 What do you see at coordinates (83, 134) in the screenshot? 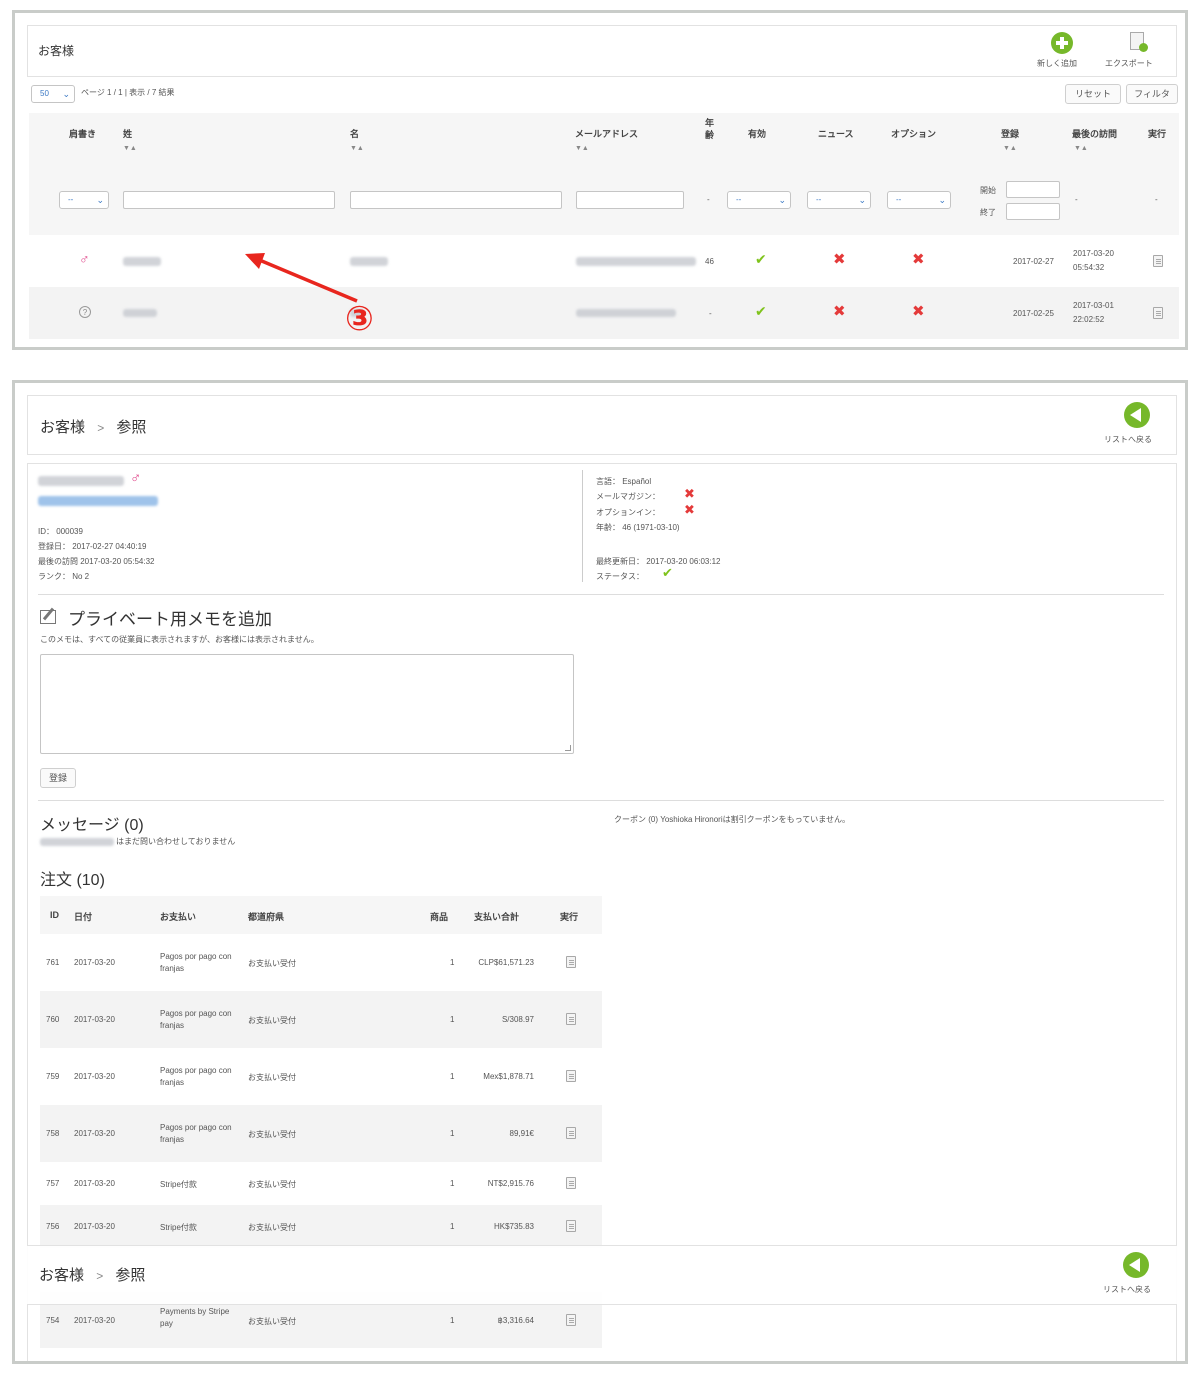
I see `col-title: 肩書き` at bounding box center [83, 134].